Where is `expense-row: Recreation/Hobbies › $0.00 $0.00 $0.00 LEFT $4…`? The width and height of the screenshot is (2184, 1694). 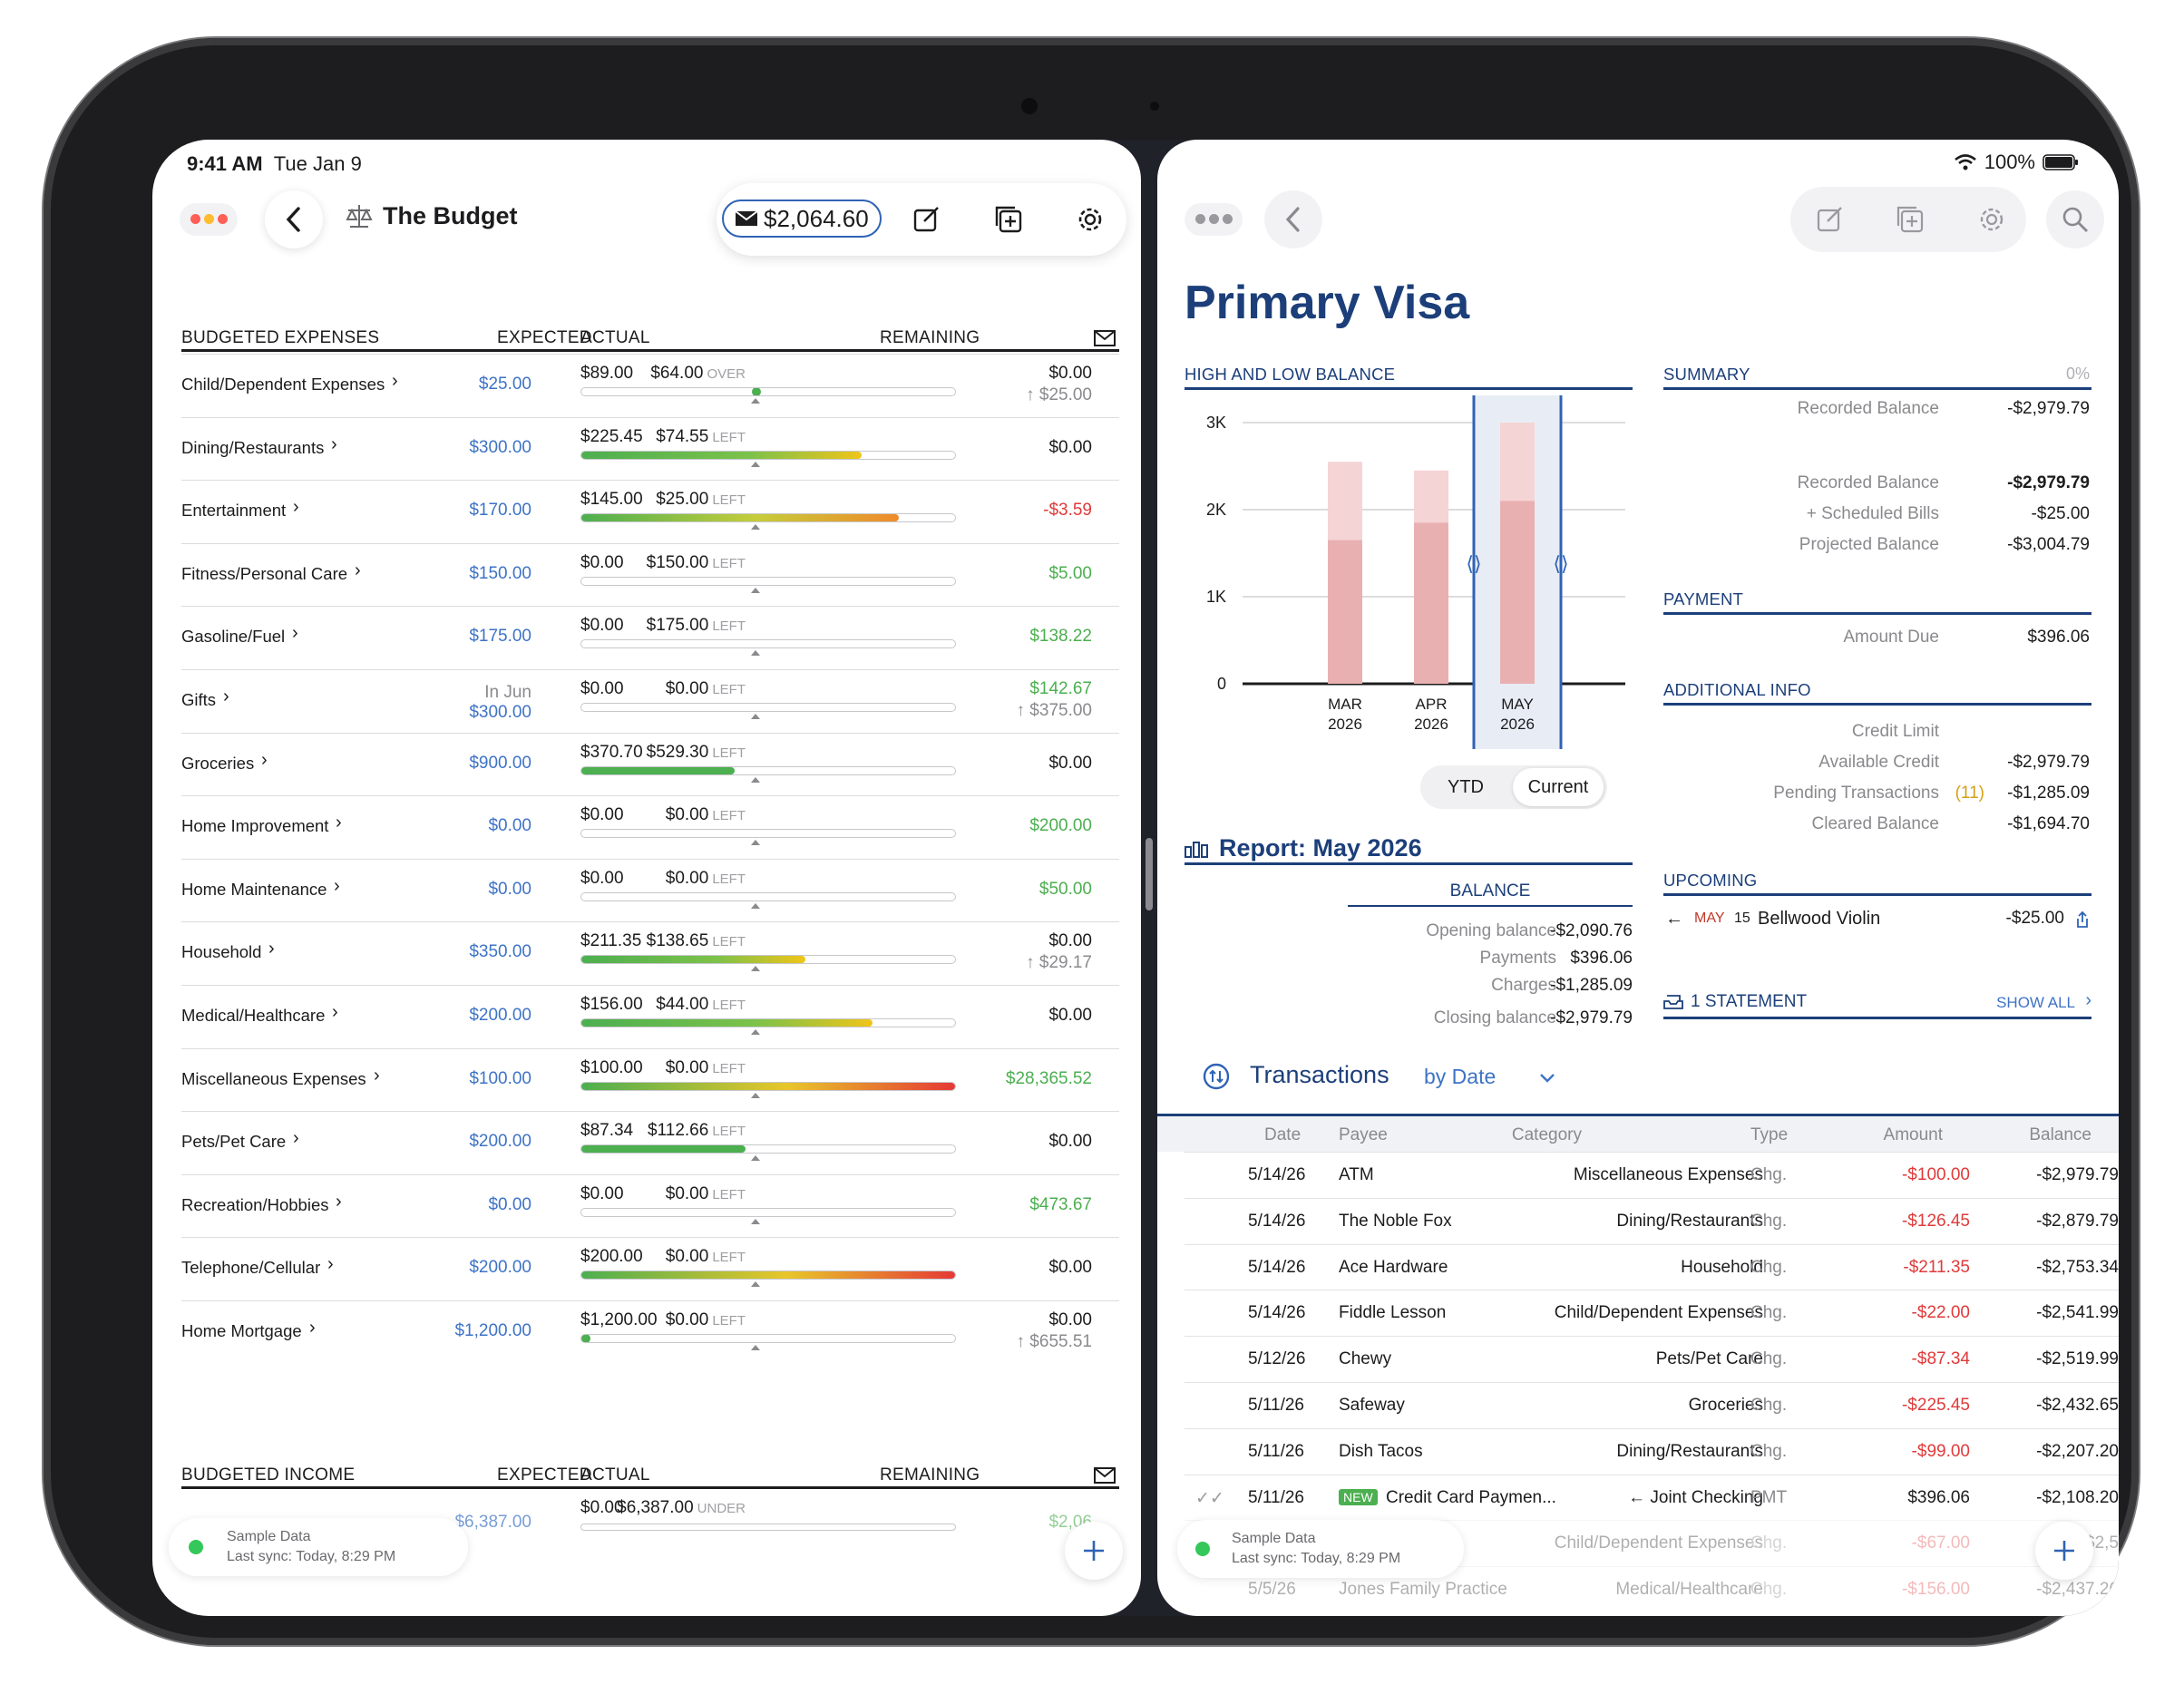
expense-row: Recreation/Hobbies › $0.00 $0.00 $0.00 LEFT $4… is located at coordinates (650, 1204).